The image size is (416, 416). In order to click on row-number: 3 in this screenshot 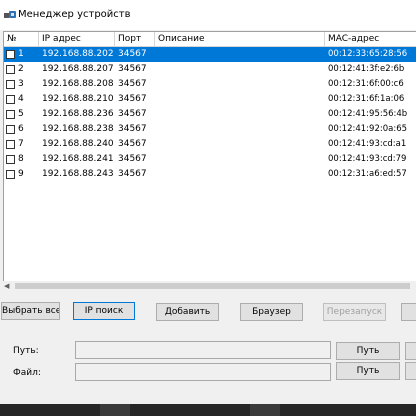, I will do `click(21, 84)`.